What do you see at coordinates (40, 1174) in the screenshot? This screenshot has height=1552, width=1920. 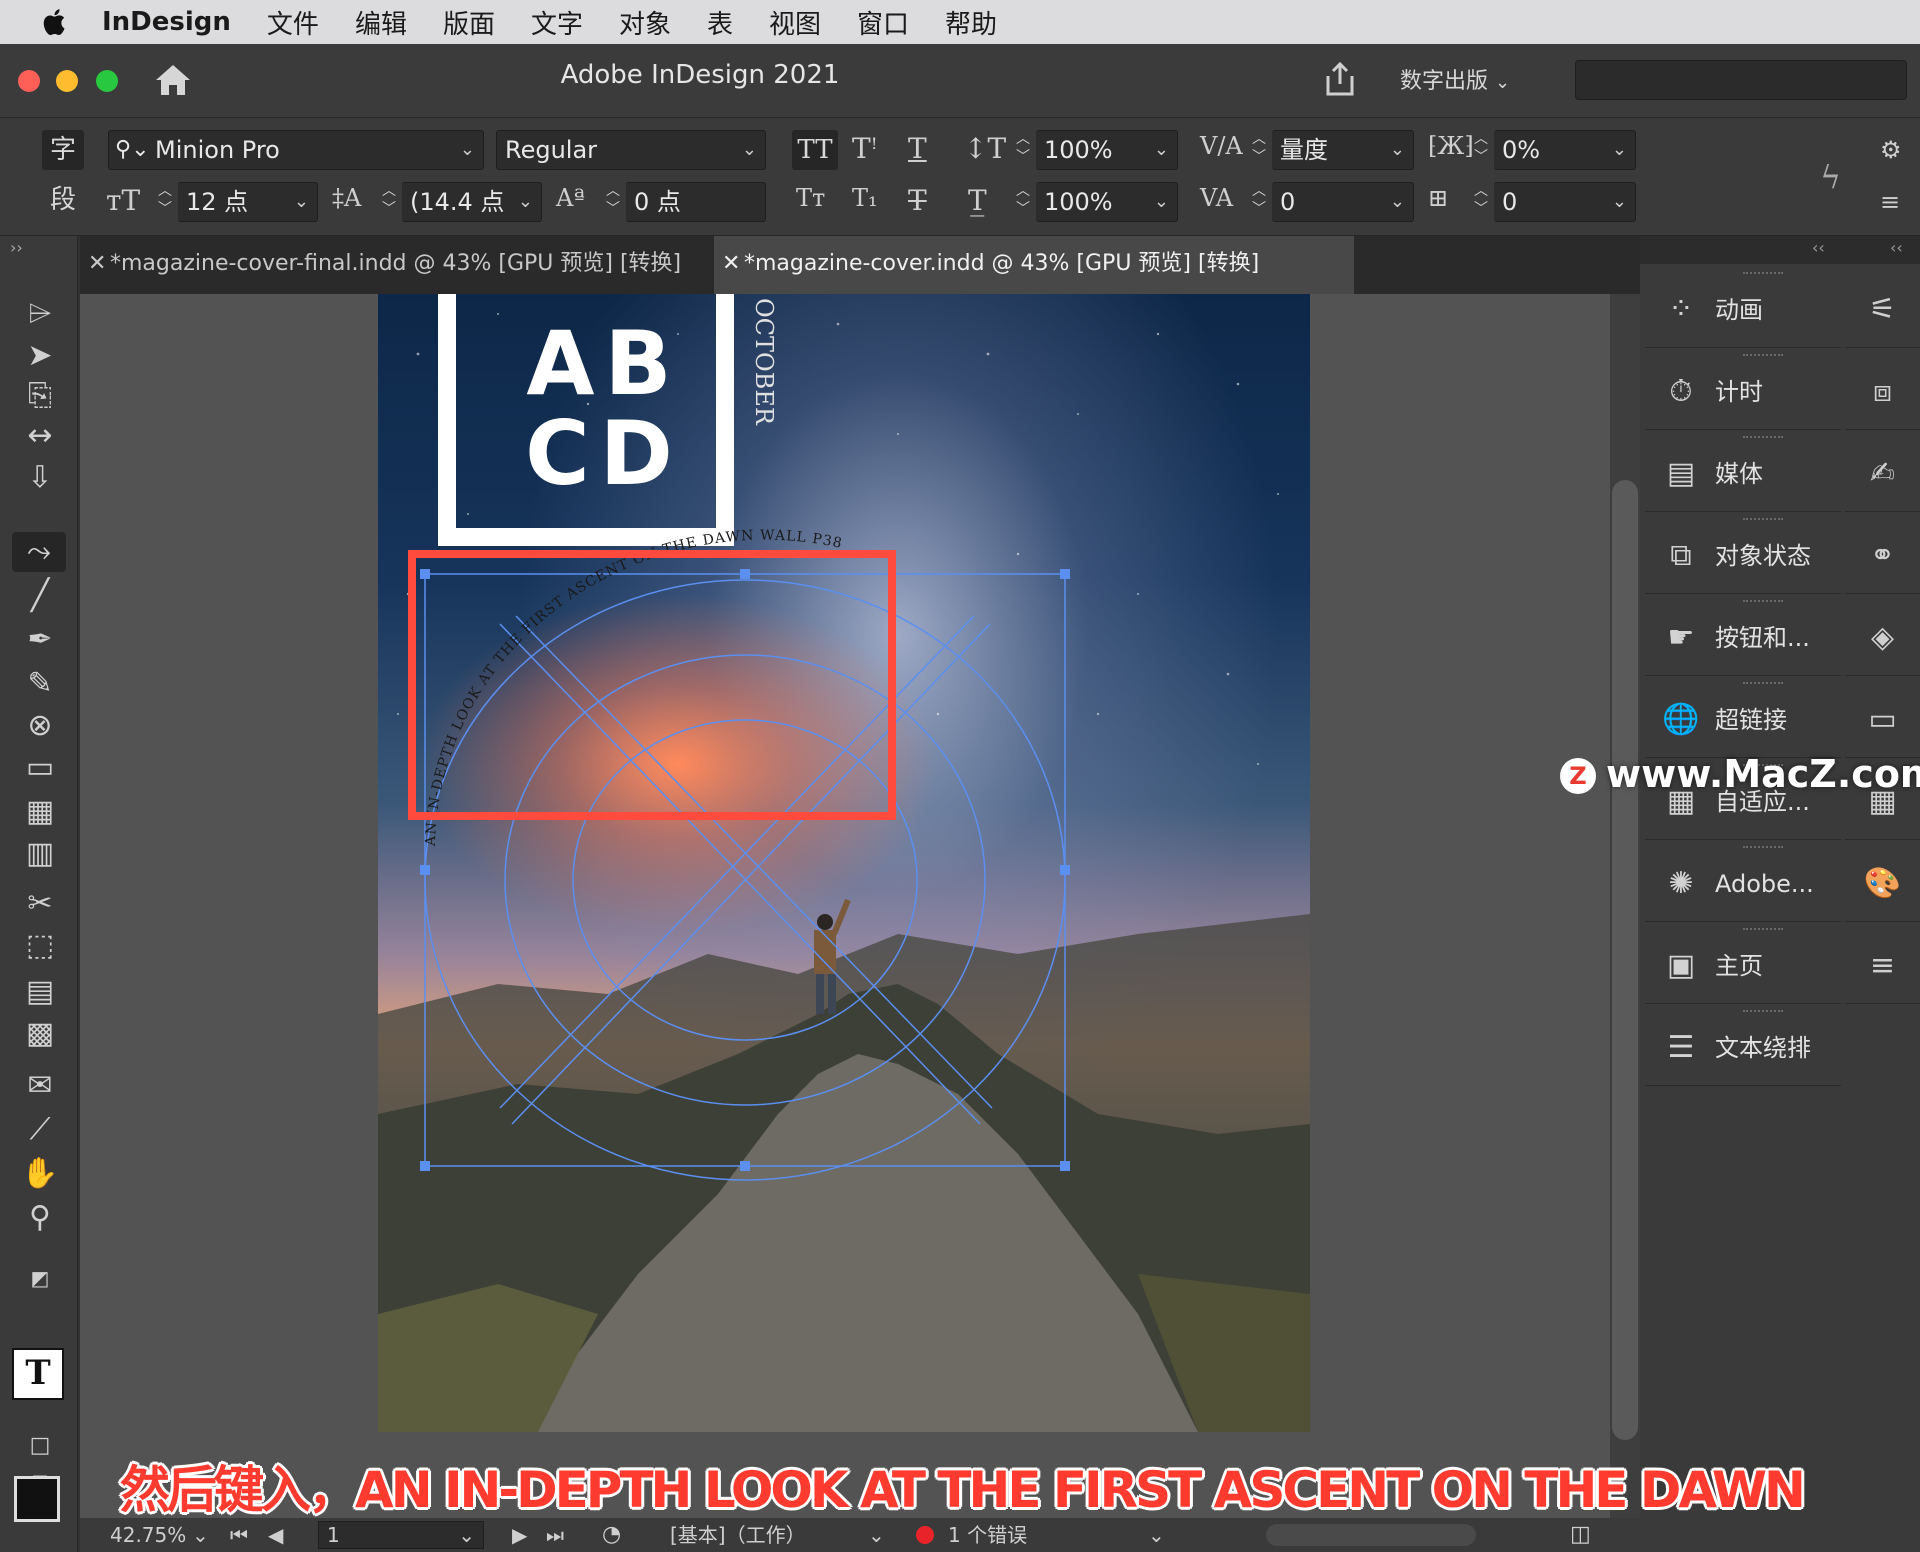 I see `hand-tool-icon: ✋` at bounding box center [40, 1174].